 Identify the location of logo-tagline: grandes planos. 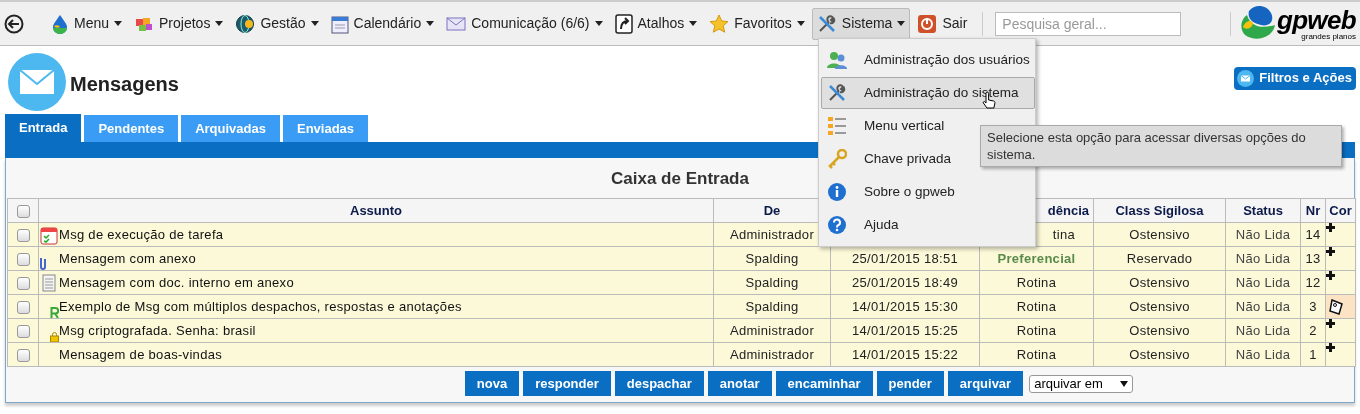
(1328, 36).